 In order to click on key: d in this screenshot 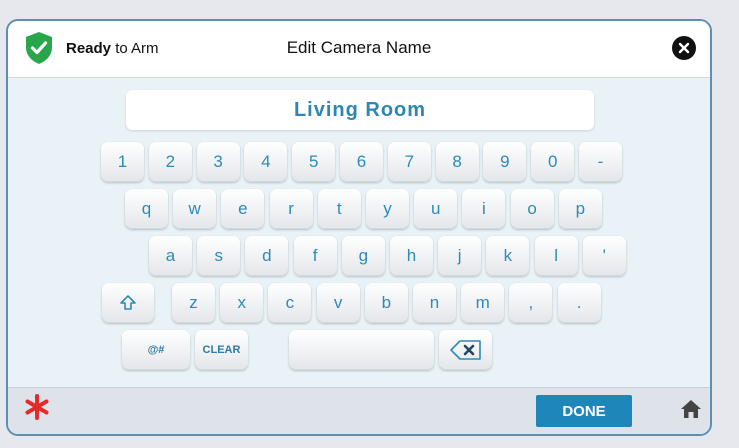, I will do `click(267, 256)`.